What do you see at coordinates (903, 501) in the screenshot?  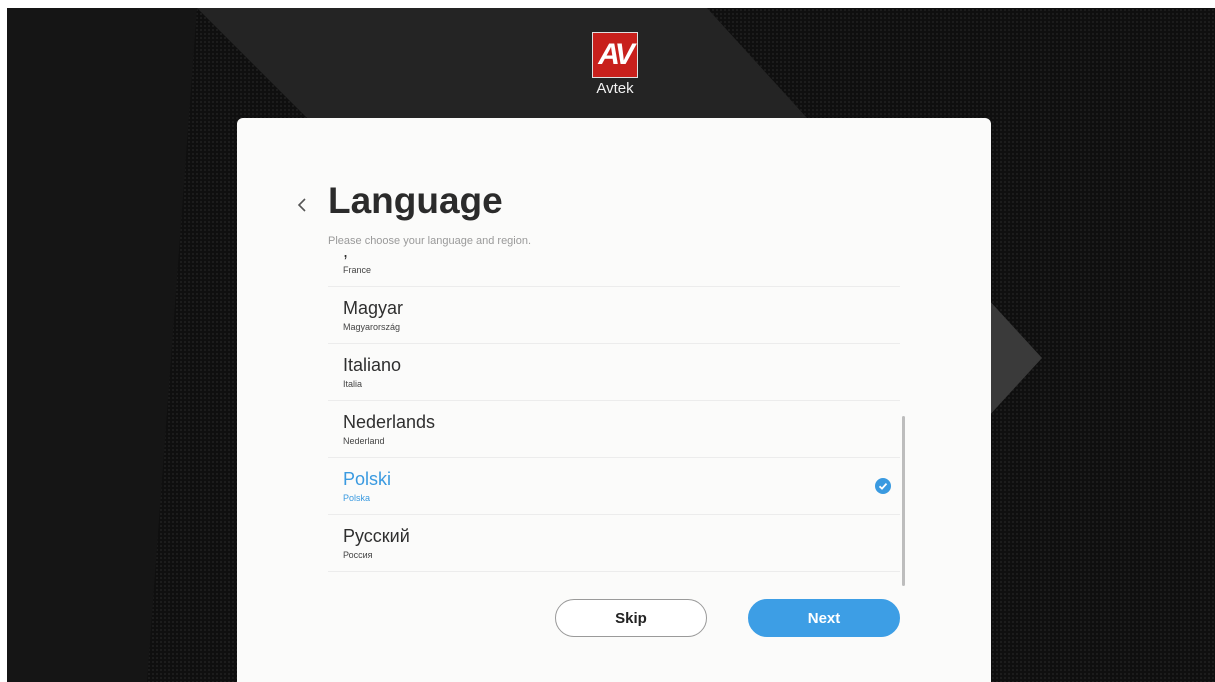 I see `list-scrollbar` at bounding box center [903, 501].